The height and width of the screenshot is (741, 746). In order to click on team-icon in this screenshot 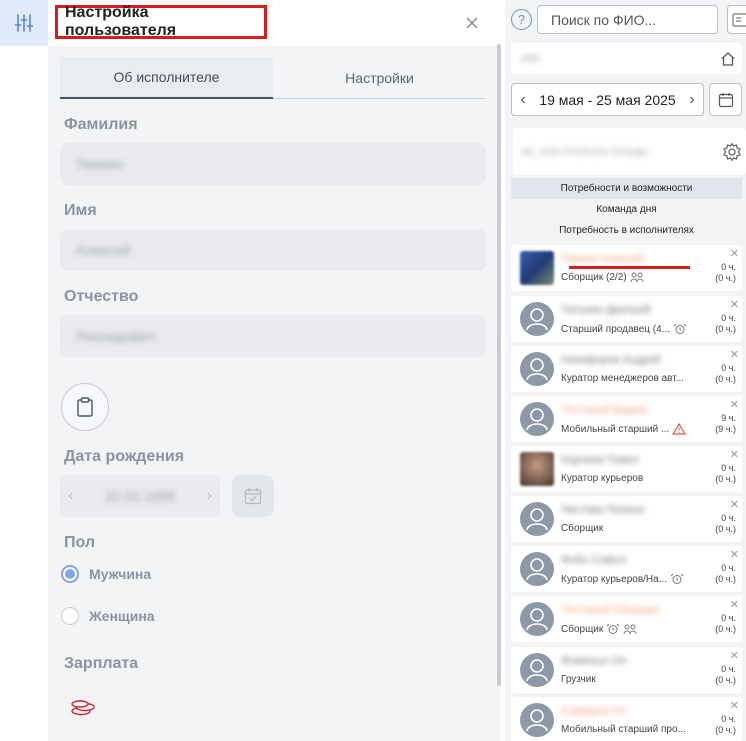, I will do `click(637, 277)`.